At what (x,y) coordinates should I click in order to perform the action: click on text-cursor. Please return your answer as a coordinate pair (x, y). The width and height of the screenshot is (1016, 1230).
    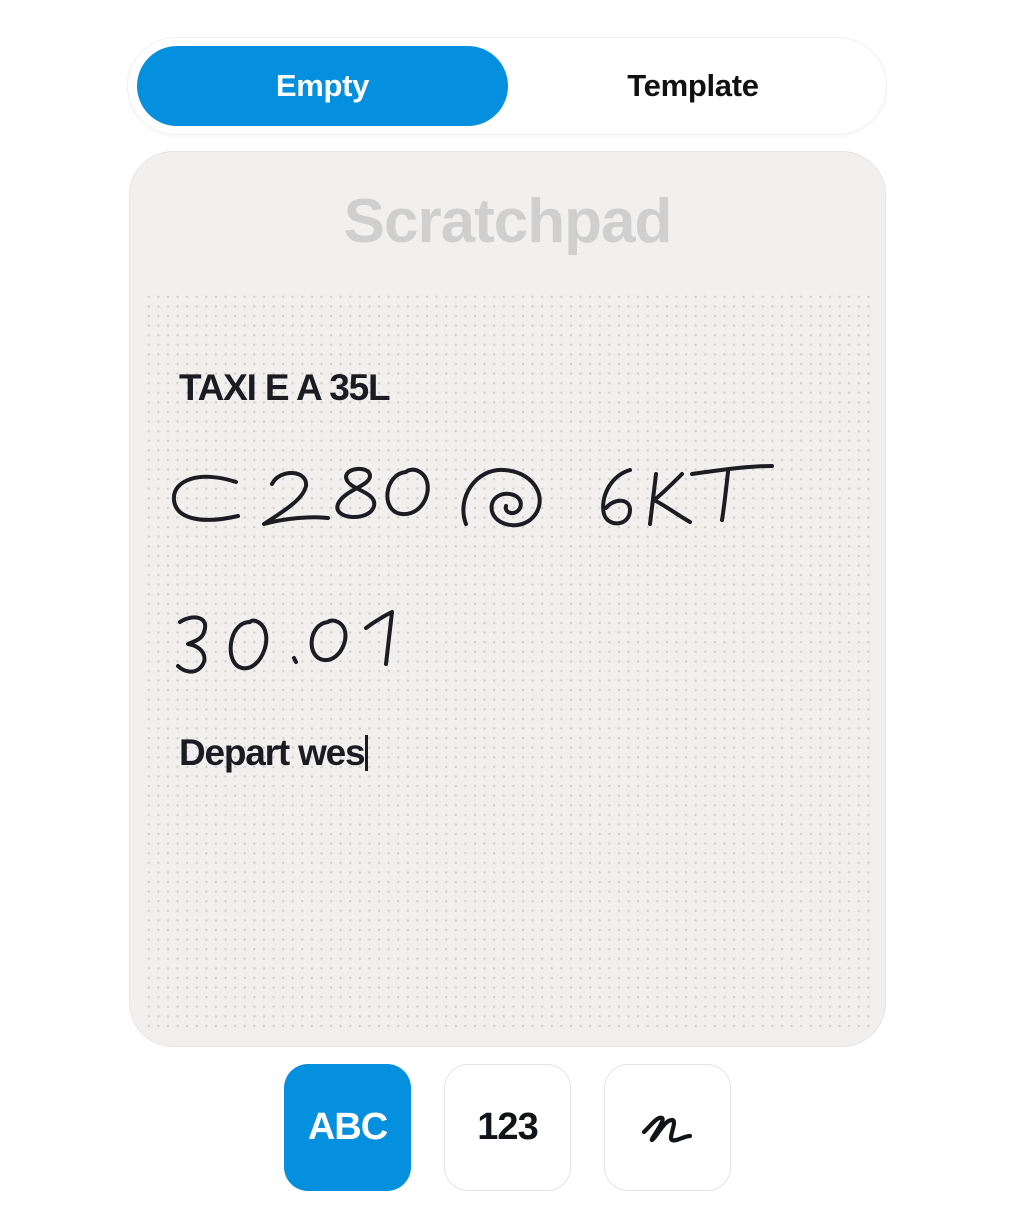
    Looking at the image, I should click on (367, 753).